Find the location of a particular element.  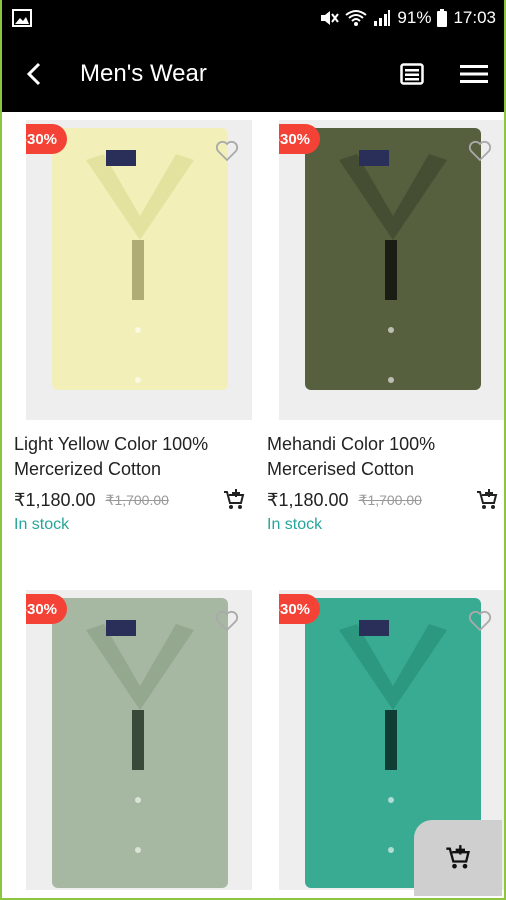

page-title: Men's Wear is located at coordinates (143, 73).